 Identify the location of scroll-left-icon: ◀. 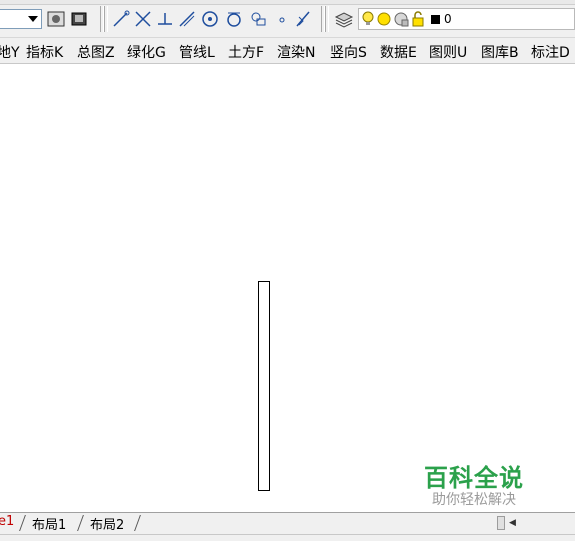
(512, 523).